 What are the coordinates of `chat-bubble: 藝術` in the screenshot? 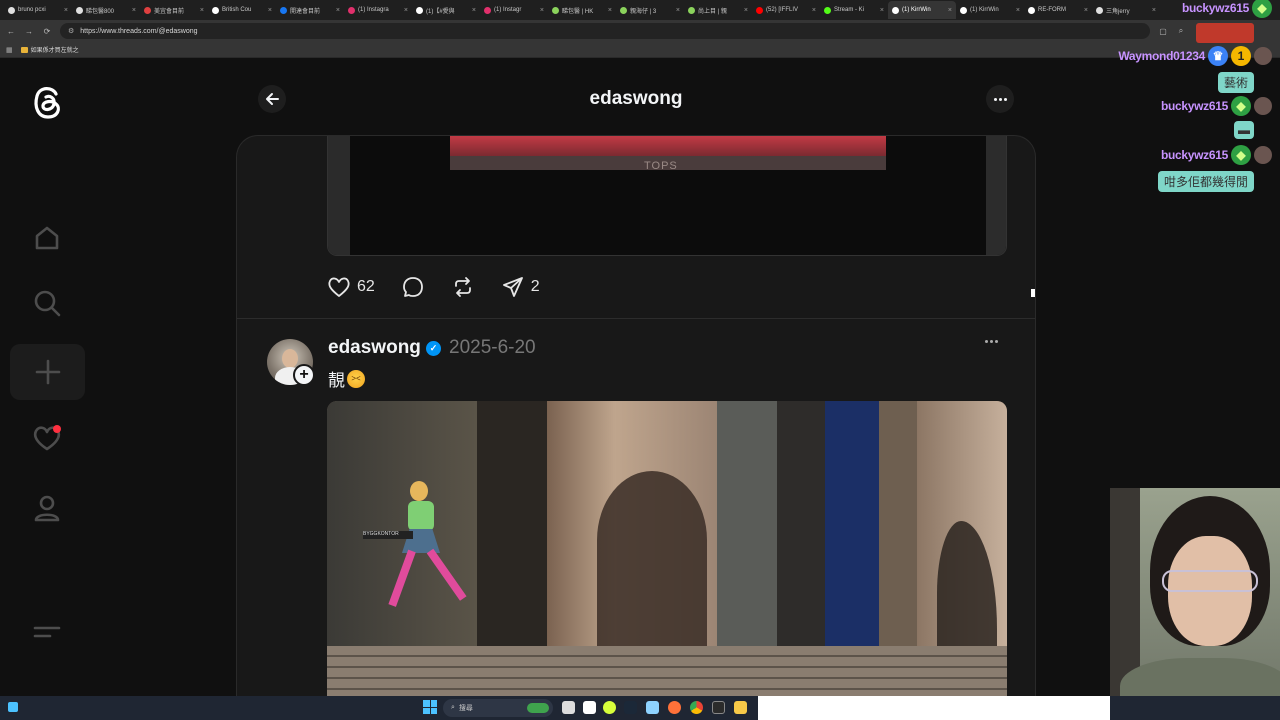 It's located at (1235, 82).